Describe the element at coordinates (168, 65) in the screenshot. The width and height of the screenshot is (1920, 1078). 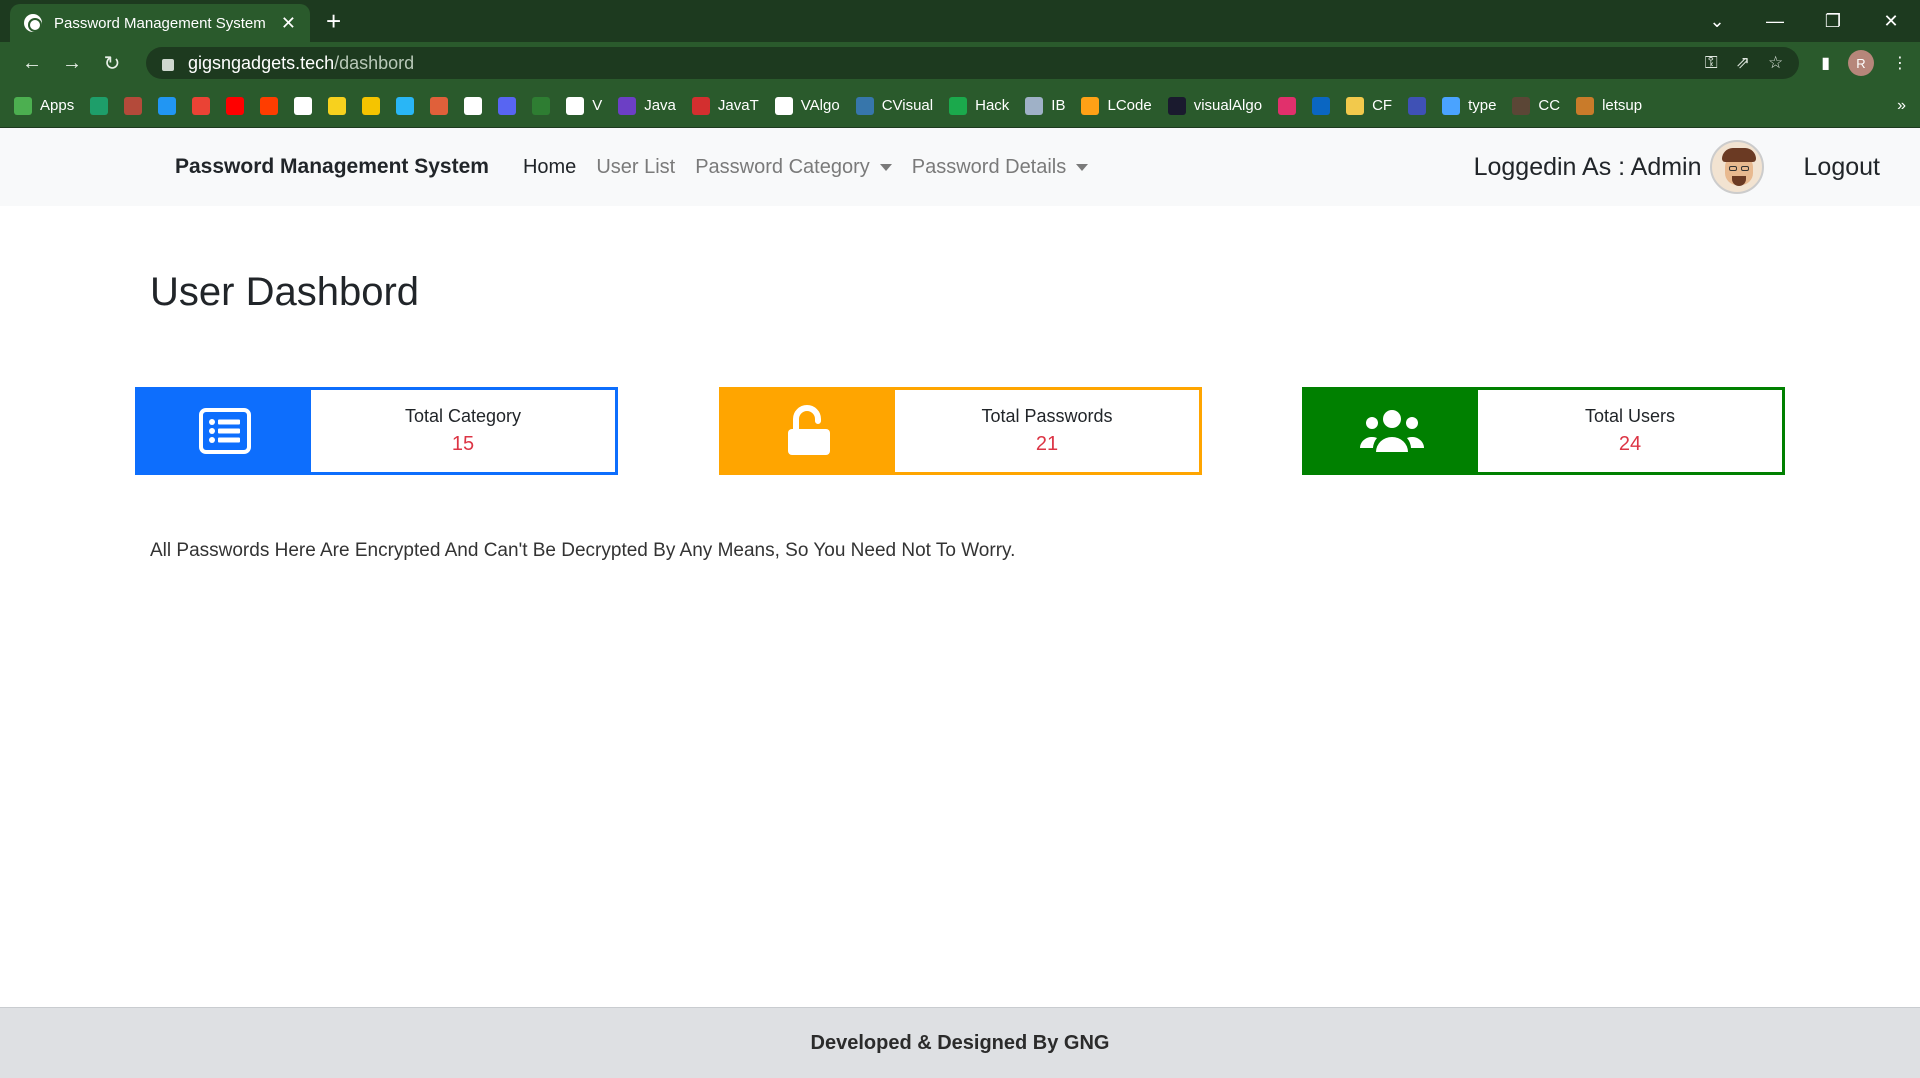
I see `lock-icon` at that location.